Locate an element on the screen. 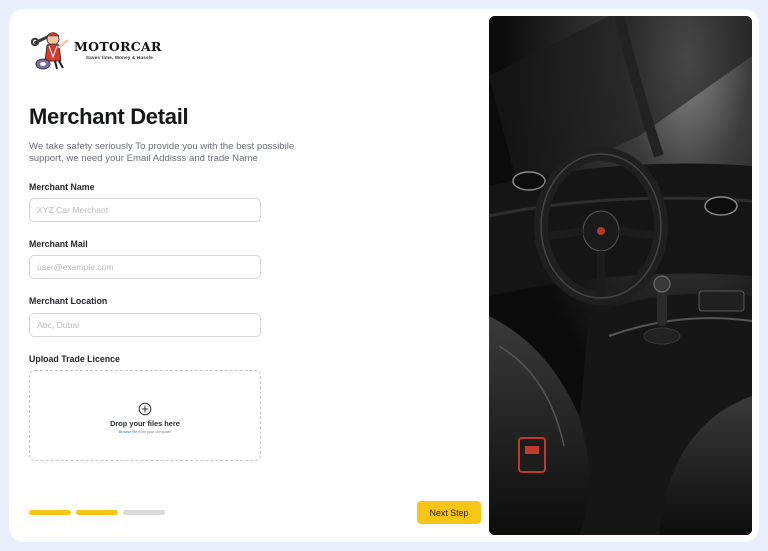 The height and width of the screenshot is (551, 768). merchant-location-input is located at coordinates (145, 325).